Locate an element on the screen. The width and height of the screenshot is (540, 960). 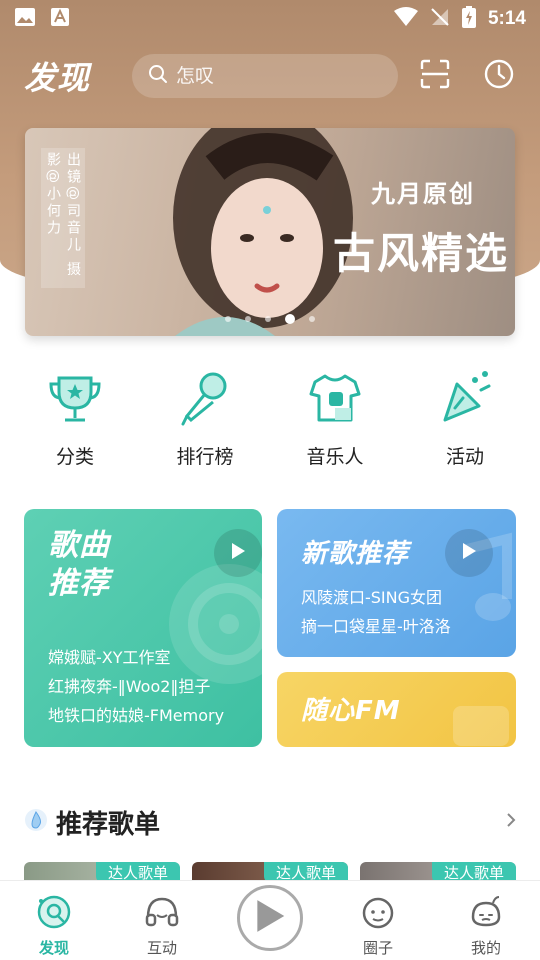
list-item: 红拂夜奔-‖Woo2‖担子 is located at coordinates (136, 686).